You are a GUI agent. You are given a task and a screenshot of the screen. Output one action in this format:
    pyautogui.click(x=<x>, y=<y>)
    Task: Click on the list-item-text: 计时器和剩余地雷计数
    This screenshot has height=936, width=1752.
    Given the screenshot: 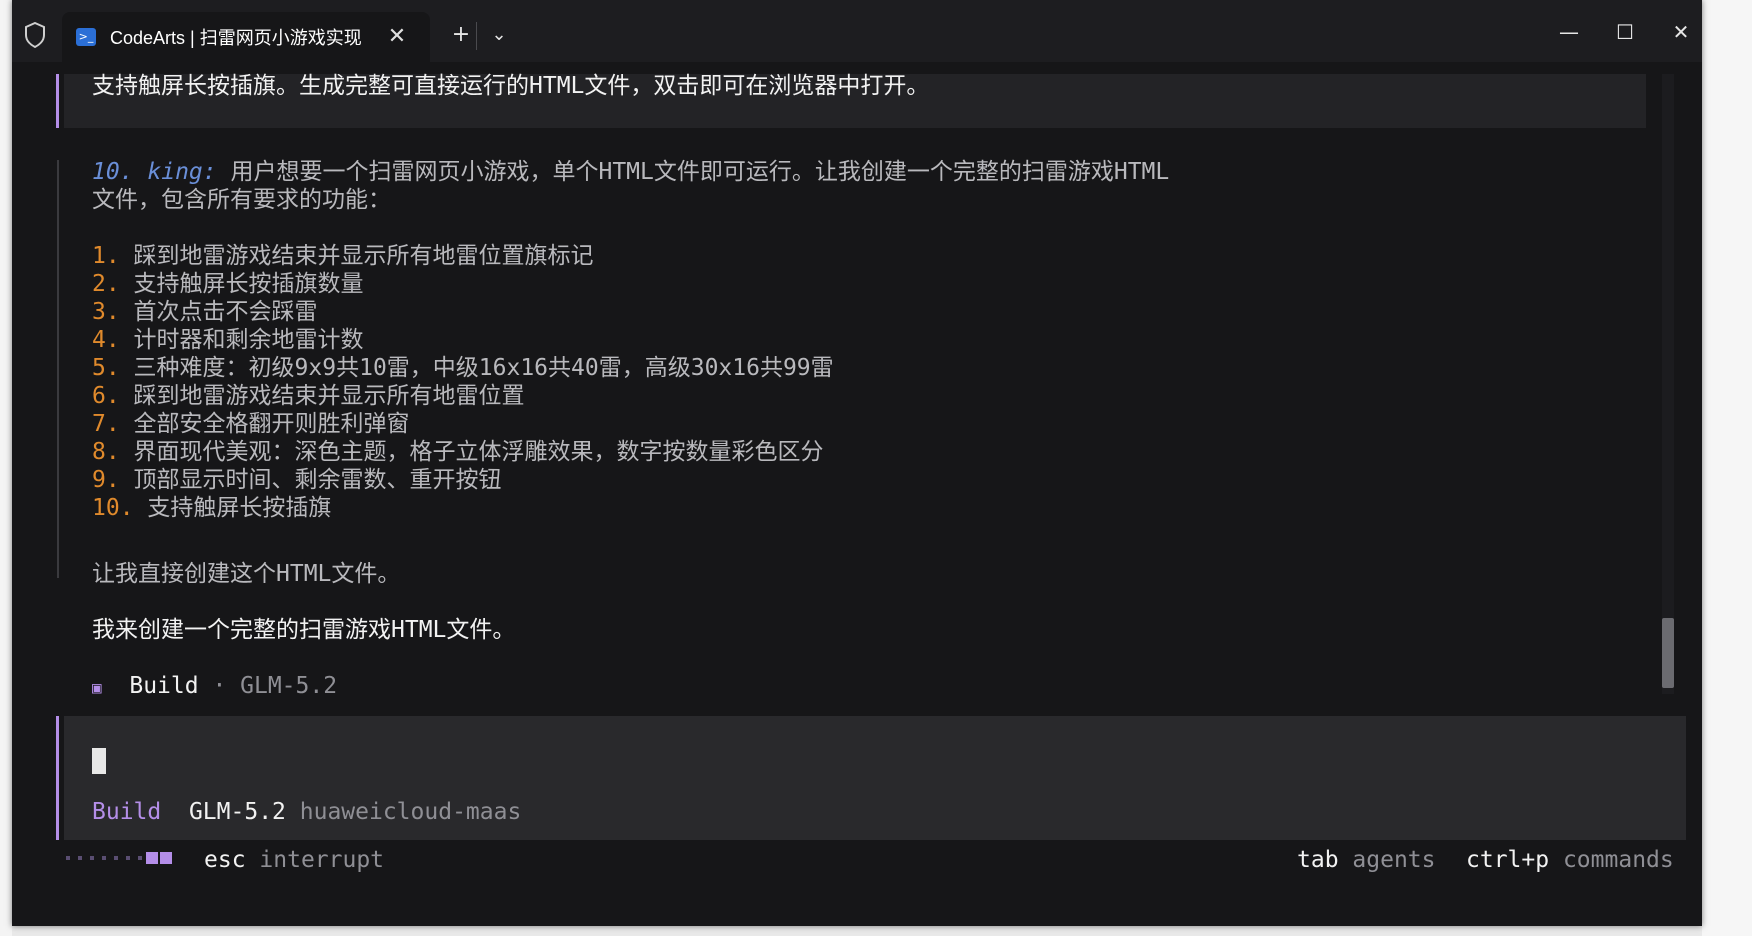 What is the action you would take?
    pyautogui.click(x=241, y=340)
    